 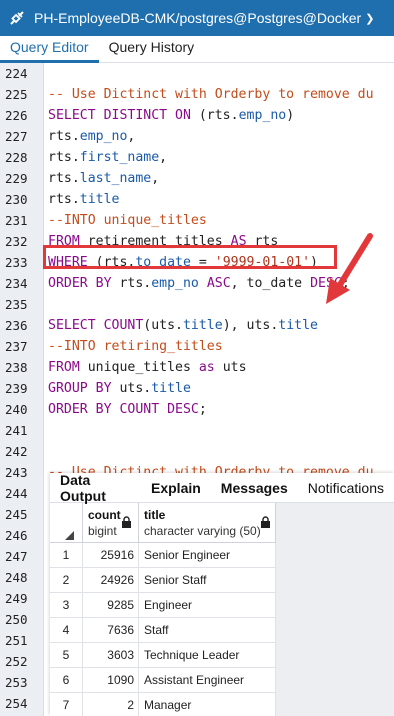 I want to click on code-line: 238 FROM unique_titles as uts, so click(x=197, y=367).